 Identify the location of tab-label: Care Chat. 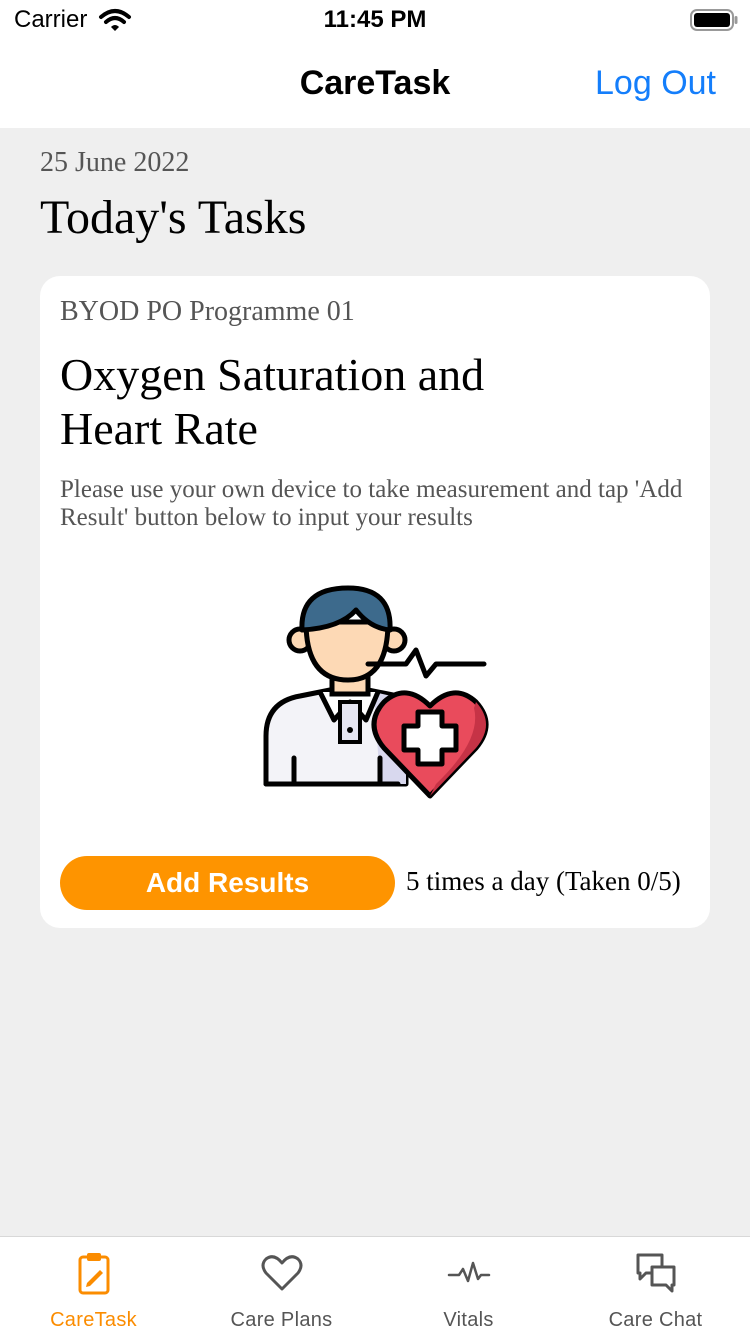
(655, 1320).